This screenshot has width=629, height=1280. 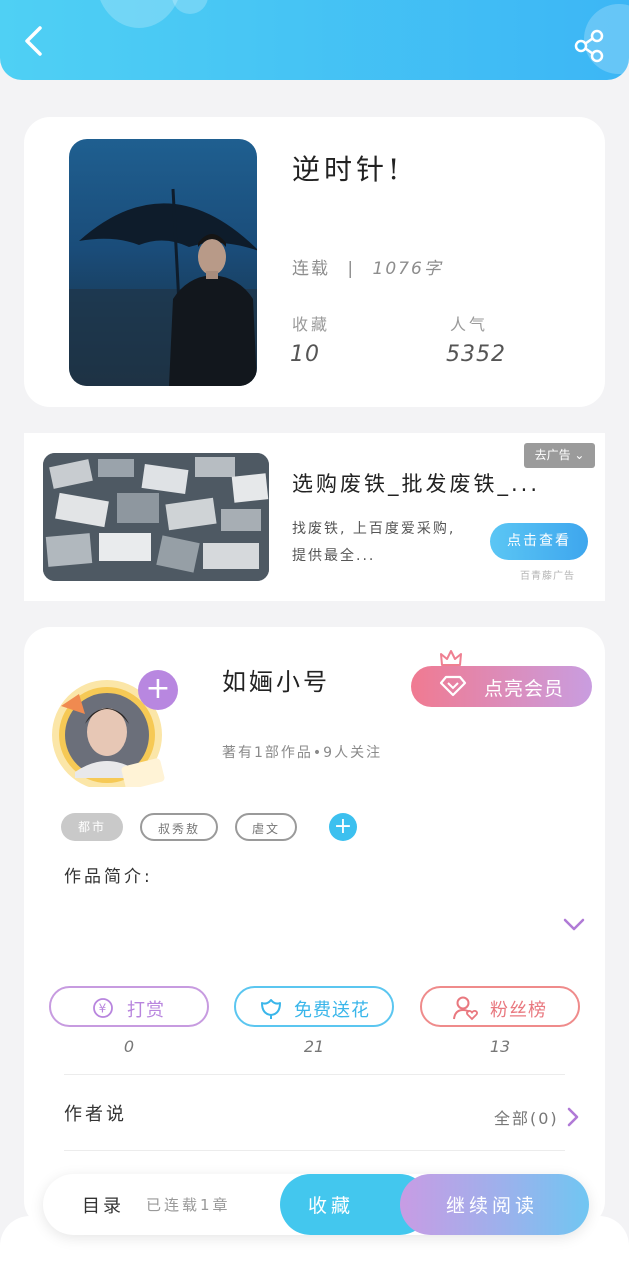 I want to click on genre-tag: 叔秀敖, so click(x=179, y=827).